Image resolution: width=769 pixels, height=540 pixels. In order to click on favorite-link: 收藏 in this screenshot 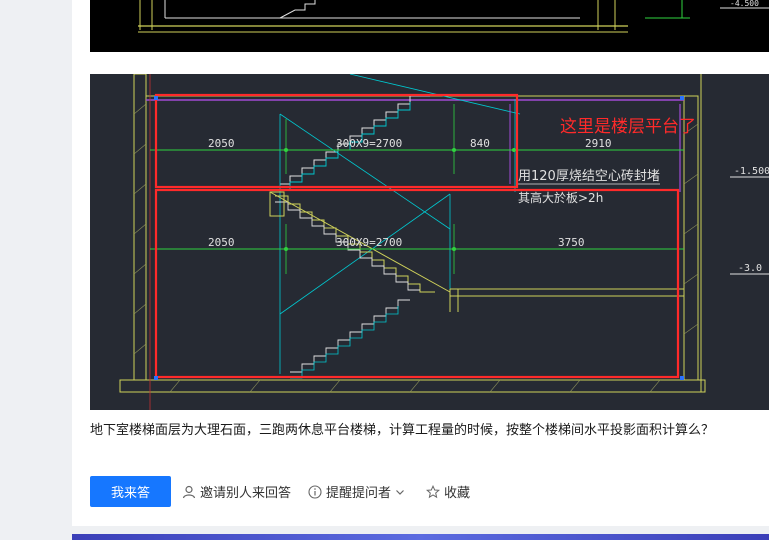, I will do `click(448, 491)`.